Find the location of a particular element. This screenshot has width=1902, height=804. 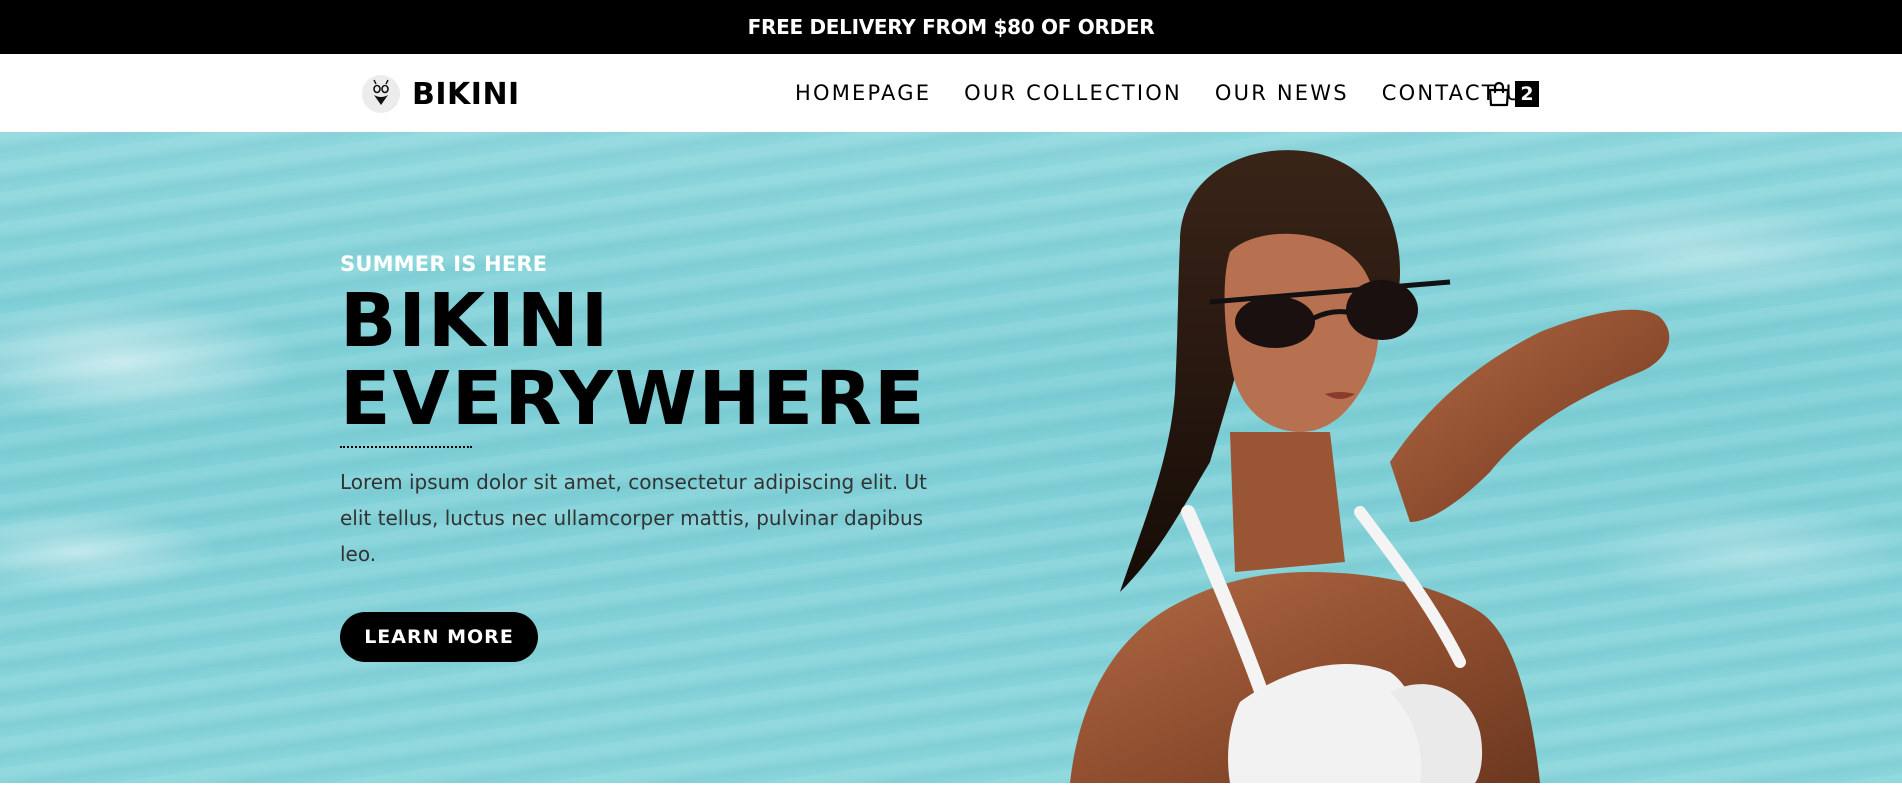

nav-our-collection: OUR COLLECTION is located at coordinates (1073, 93).